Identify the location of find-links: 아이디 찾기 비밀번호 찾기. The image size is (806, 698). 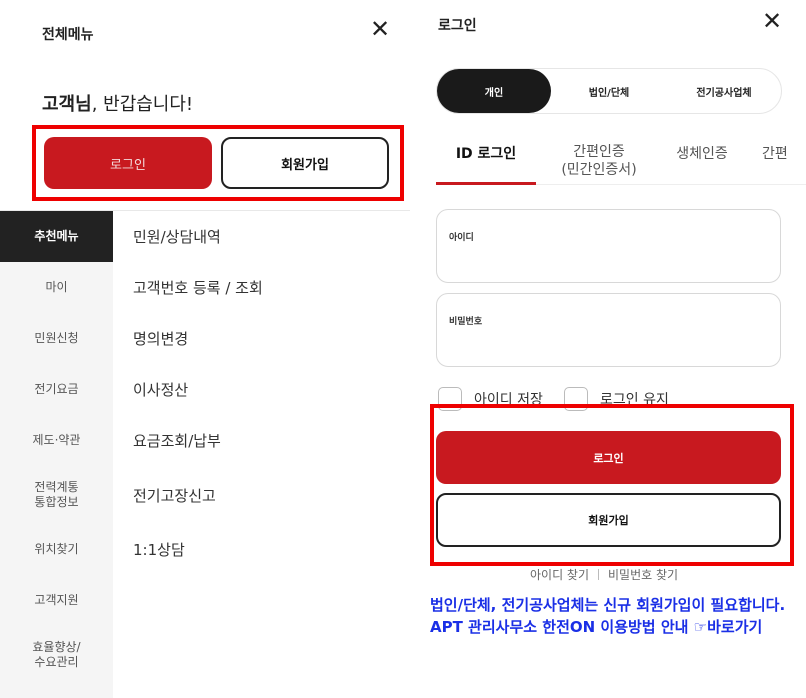
(604, 574).